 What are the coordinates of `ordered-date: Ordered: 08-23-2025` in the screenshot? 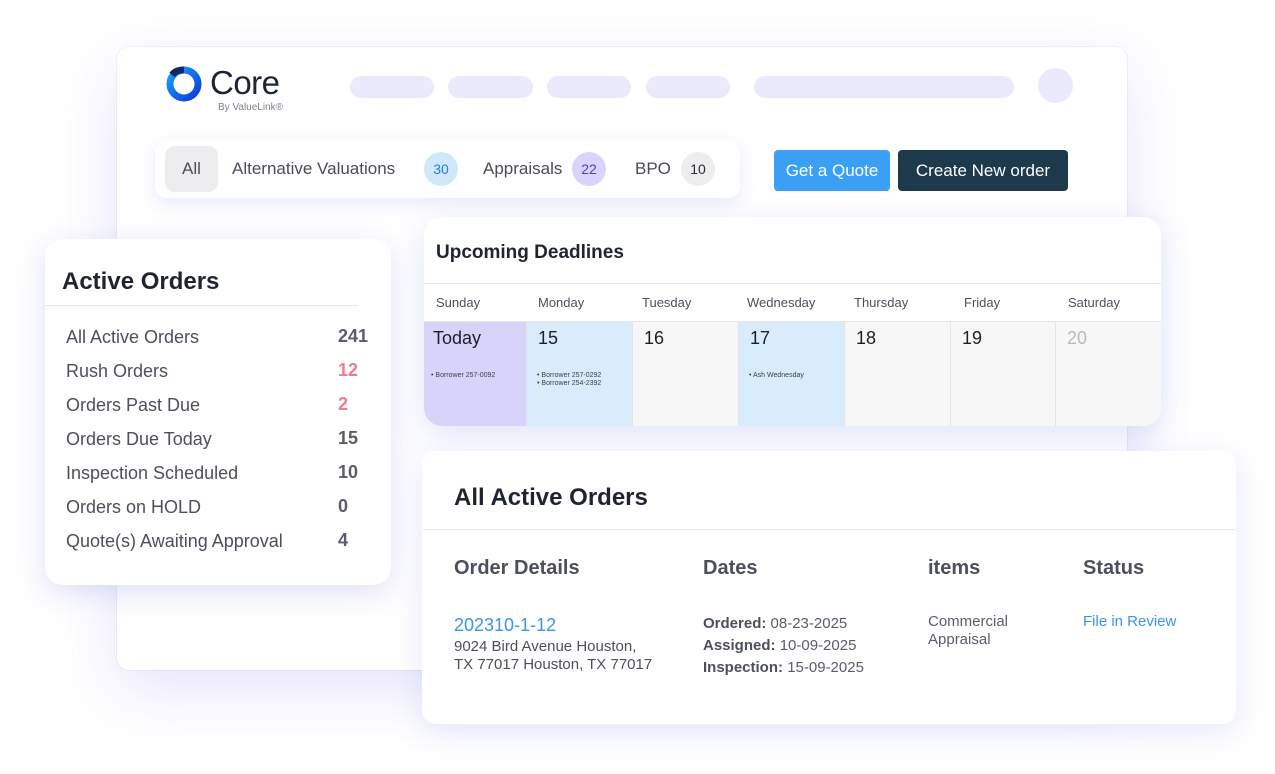 It's located at (783, 624).